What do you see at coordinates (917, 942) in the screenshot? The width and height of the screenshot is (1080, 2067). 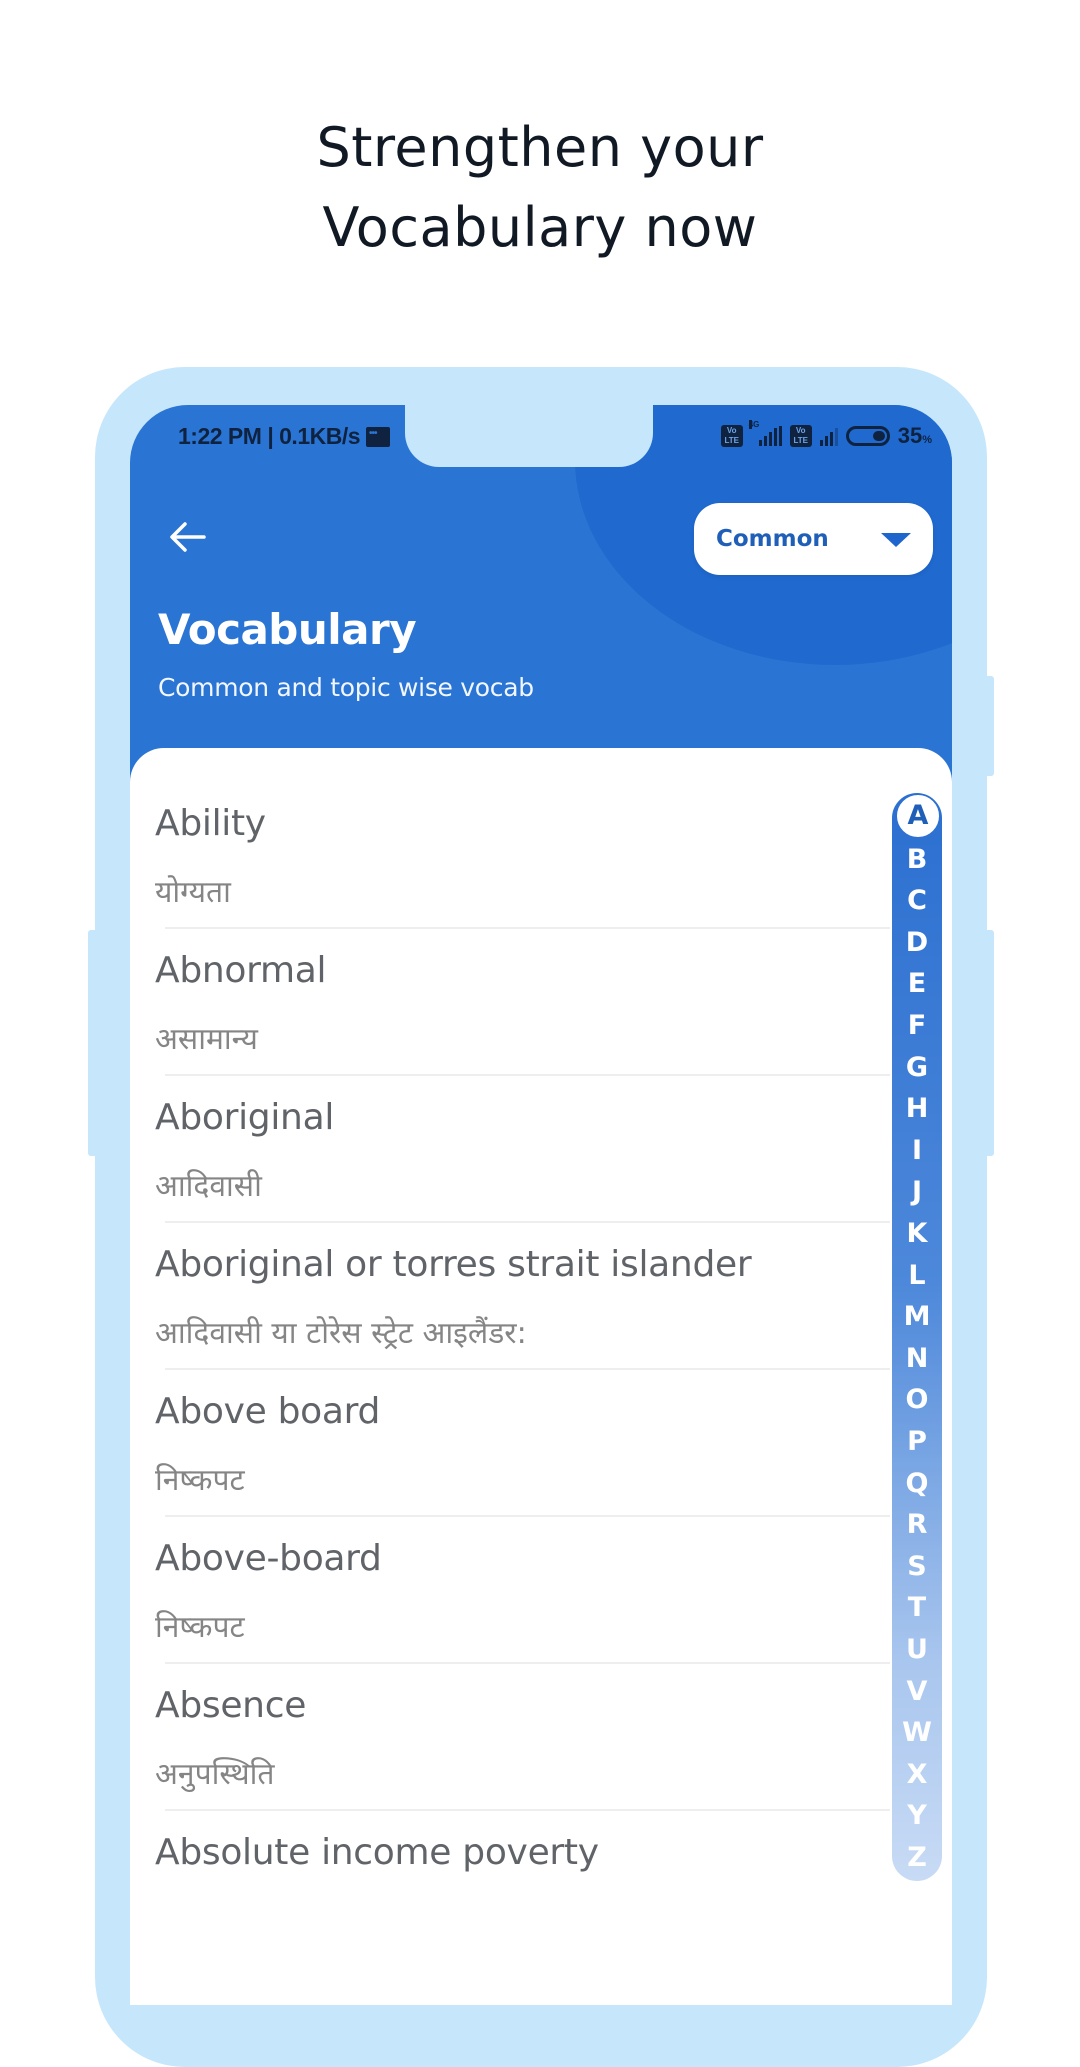 I see `index-letter-d: D` at bounding box center [917, 942].